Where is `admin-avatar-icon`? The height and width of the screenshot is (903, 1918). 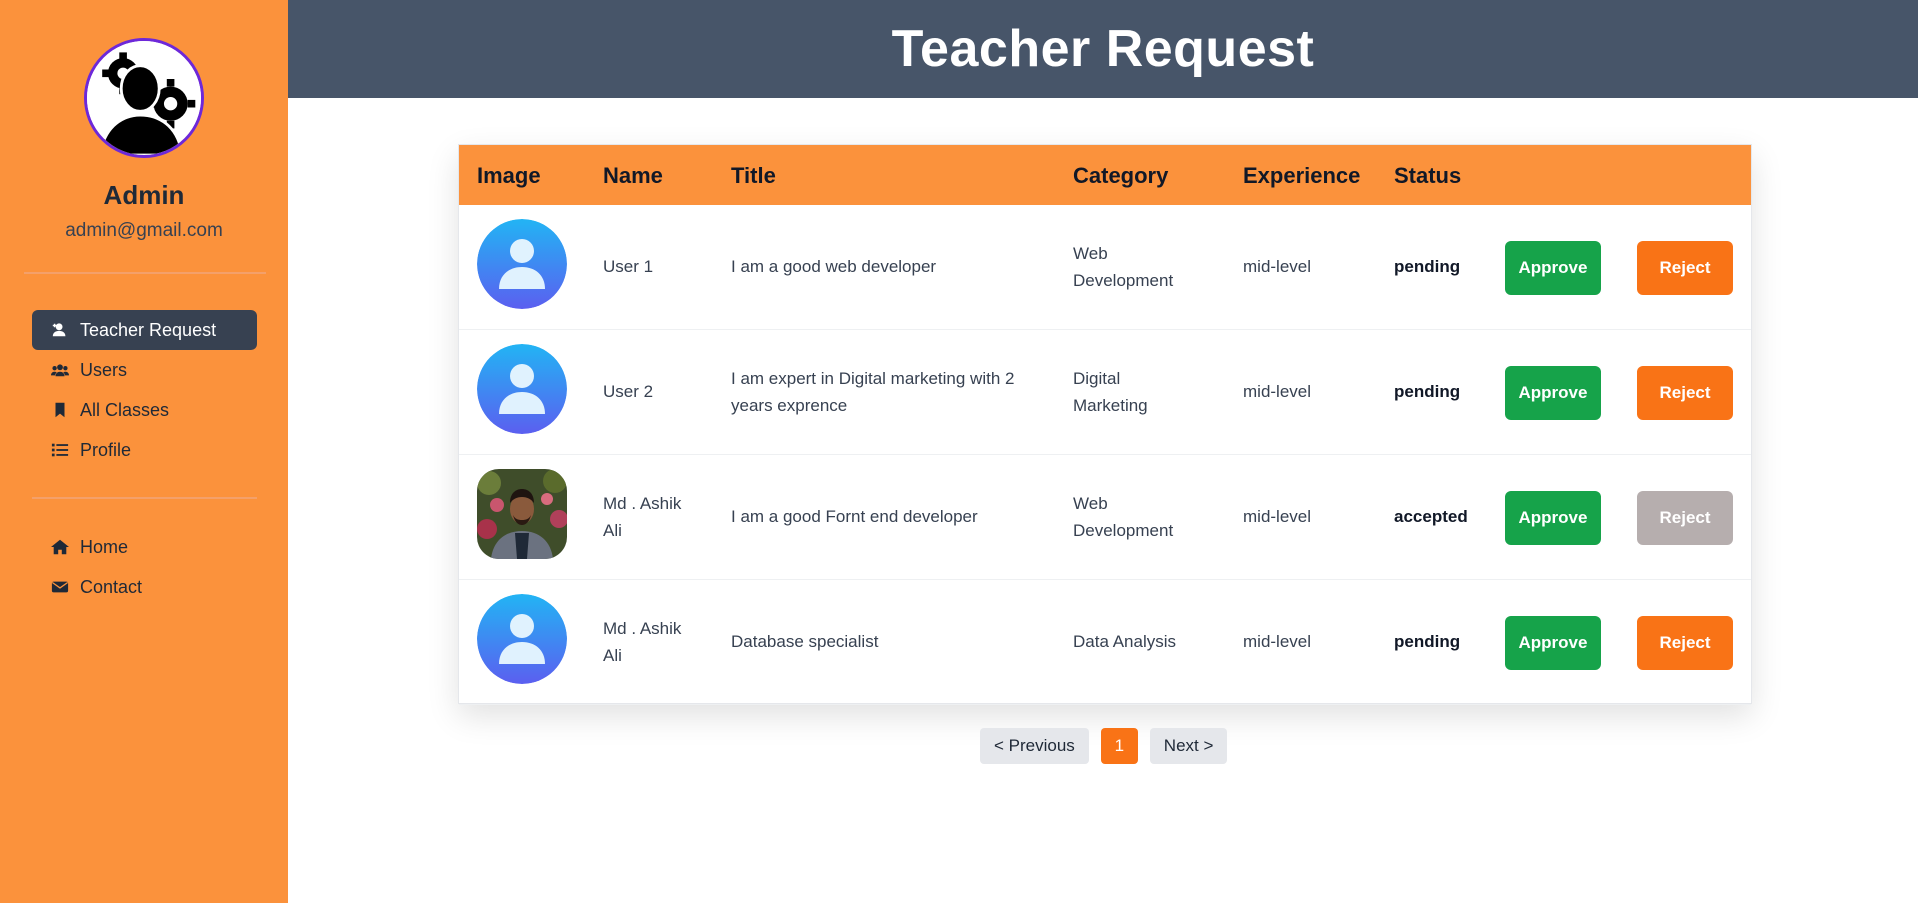
admin-avatar-icon is located at coordinates (144, 98).